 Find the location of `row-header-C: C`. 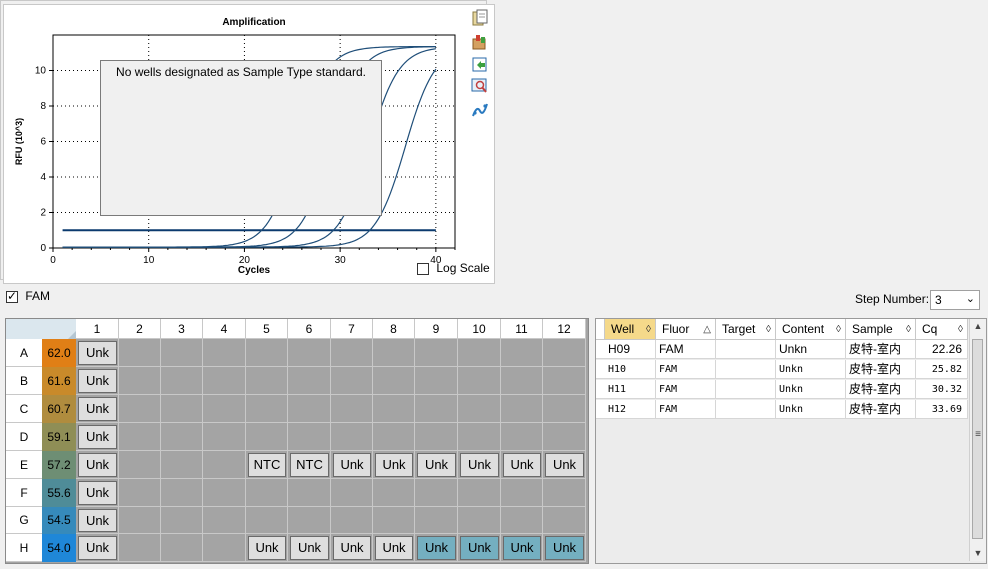

row-header-C: C is located at coordinates (24, 409).